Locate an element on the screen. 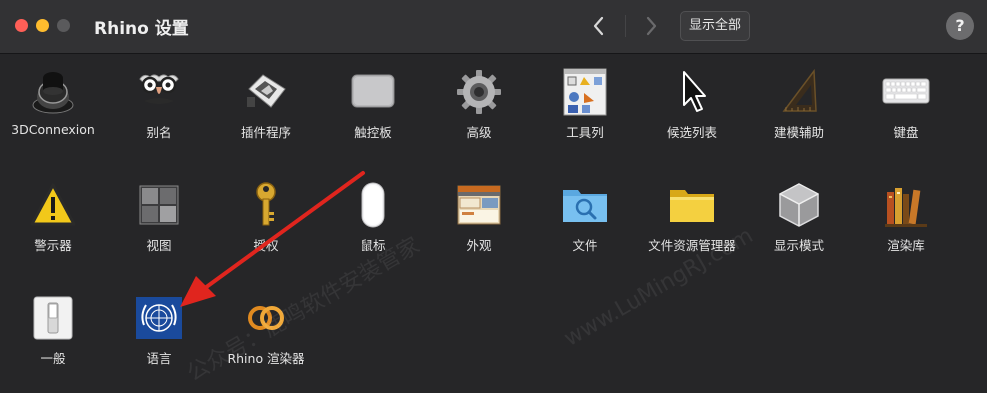  keyboard-icon is located at coordinates (906, 92).